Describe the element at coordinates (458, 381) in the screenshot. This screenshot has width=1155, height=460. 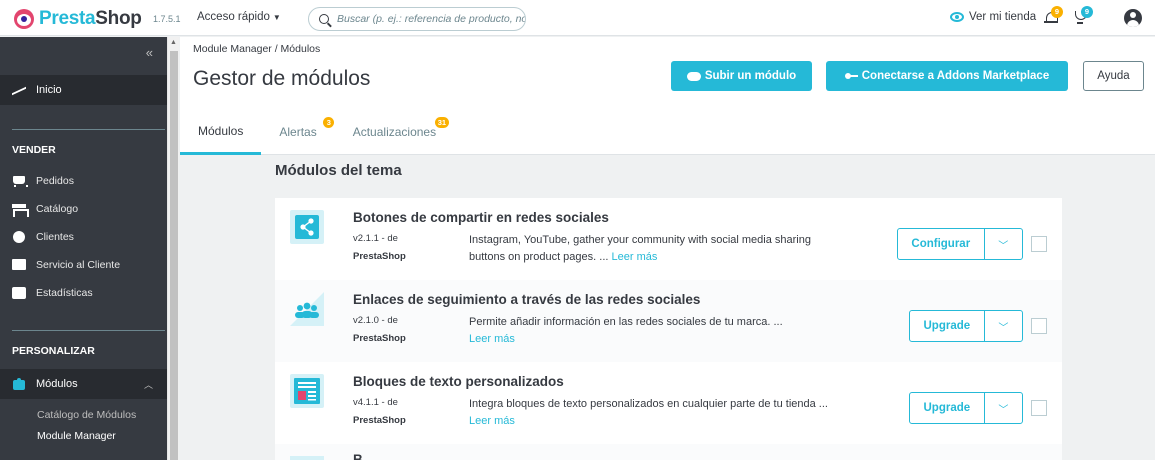
I see `module-name: Bloques de texto personalizados` at that location.